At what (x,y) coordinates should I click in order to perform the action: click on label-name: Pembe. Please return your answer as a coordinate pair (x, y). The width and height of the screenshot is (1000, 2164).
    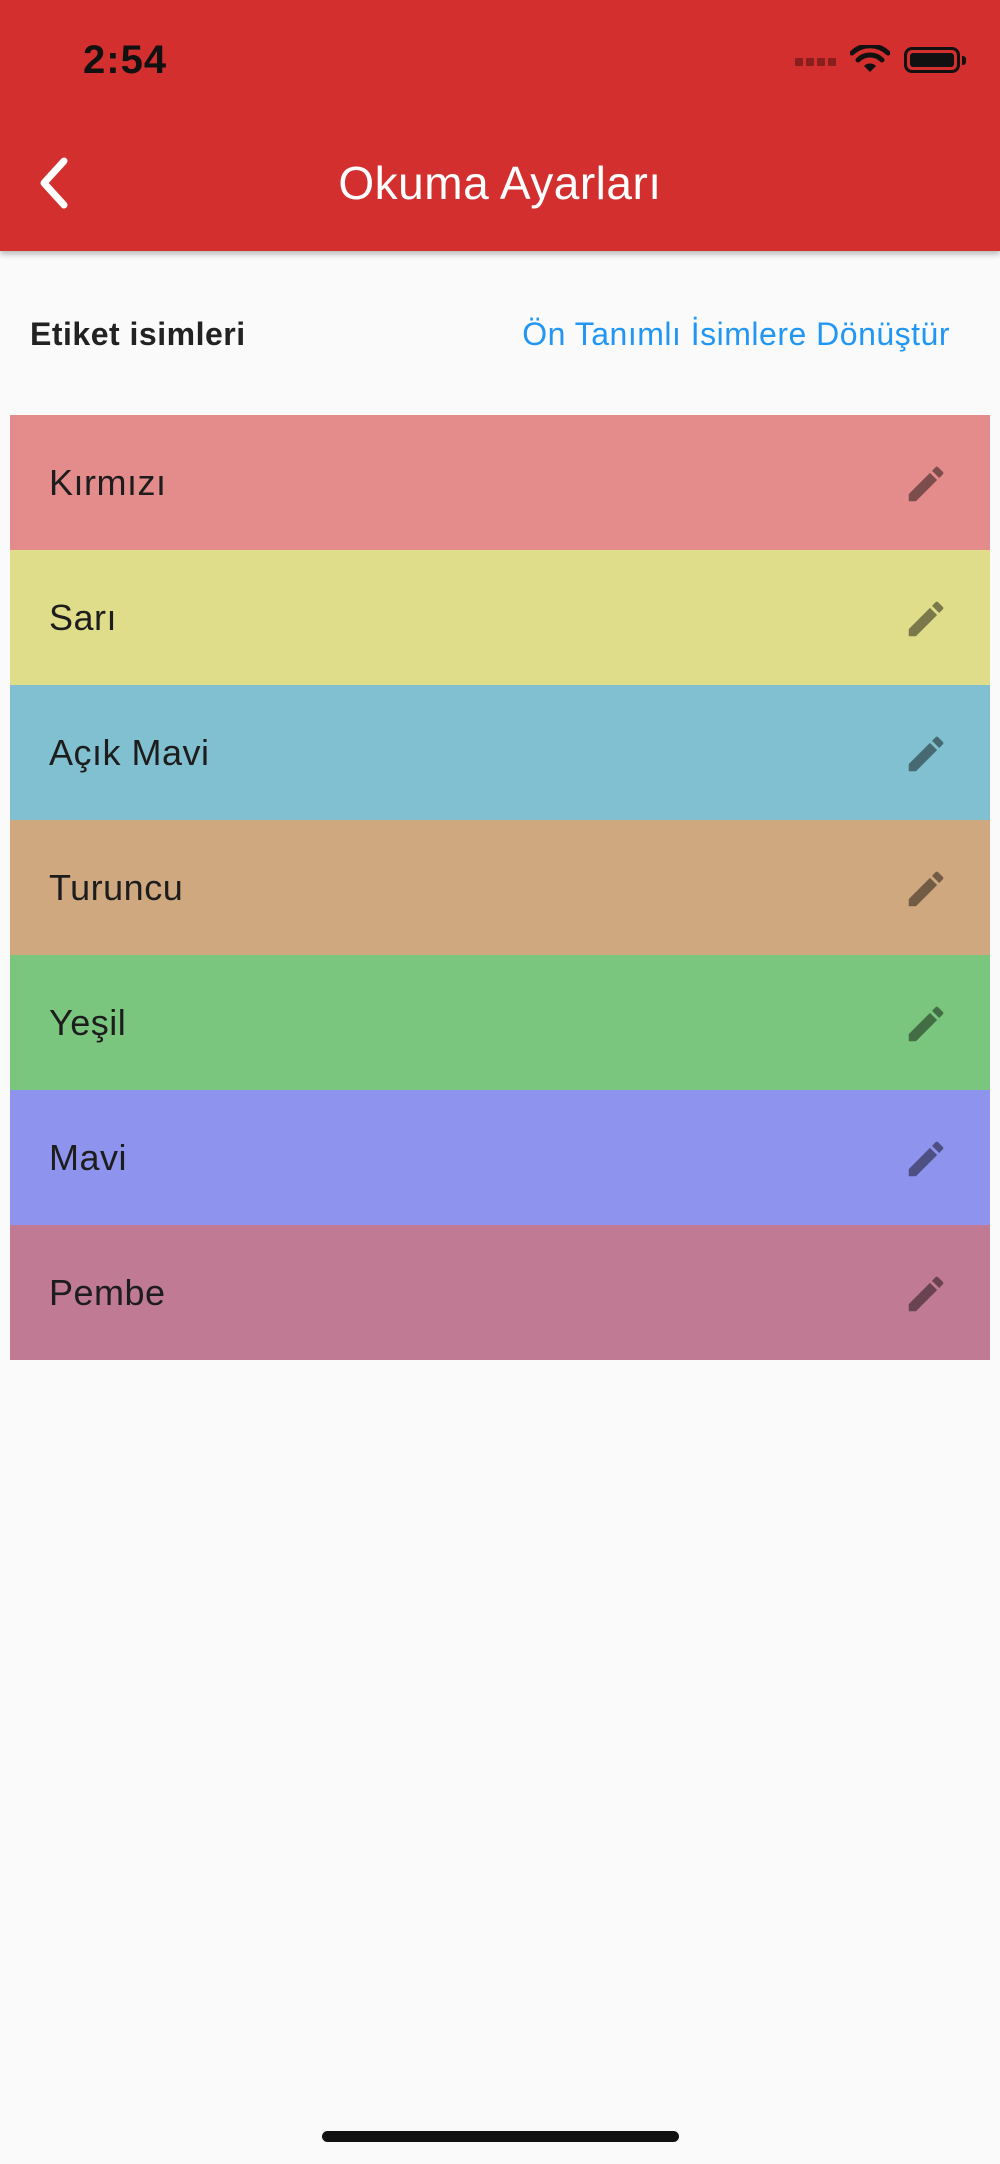
    Looking at the image, I should click on (107, 1292).